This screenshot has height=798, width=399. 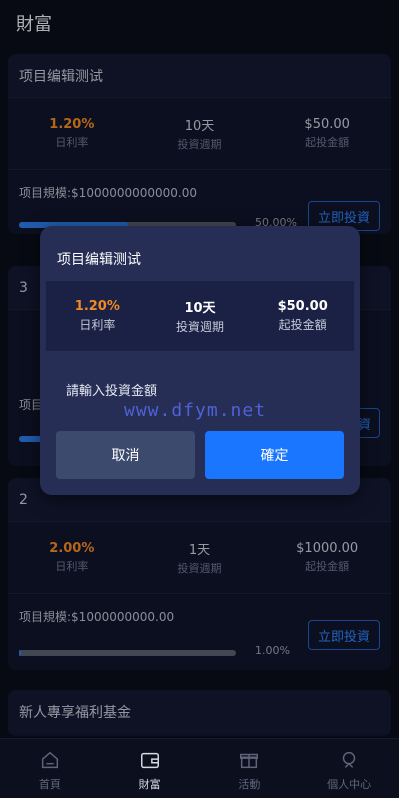 What do you see at coordinates (249, 761) in the screenshot?
I see `gift-icon` at bounding box center [249, 761].